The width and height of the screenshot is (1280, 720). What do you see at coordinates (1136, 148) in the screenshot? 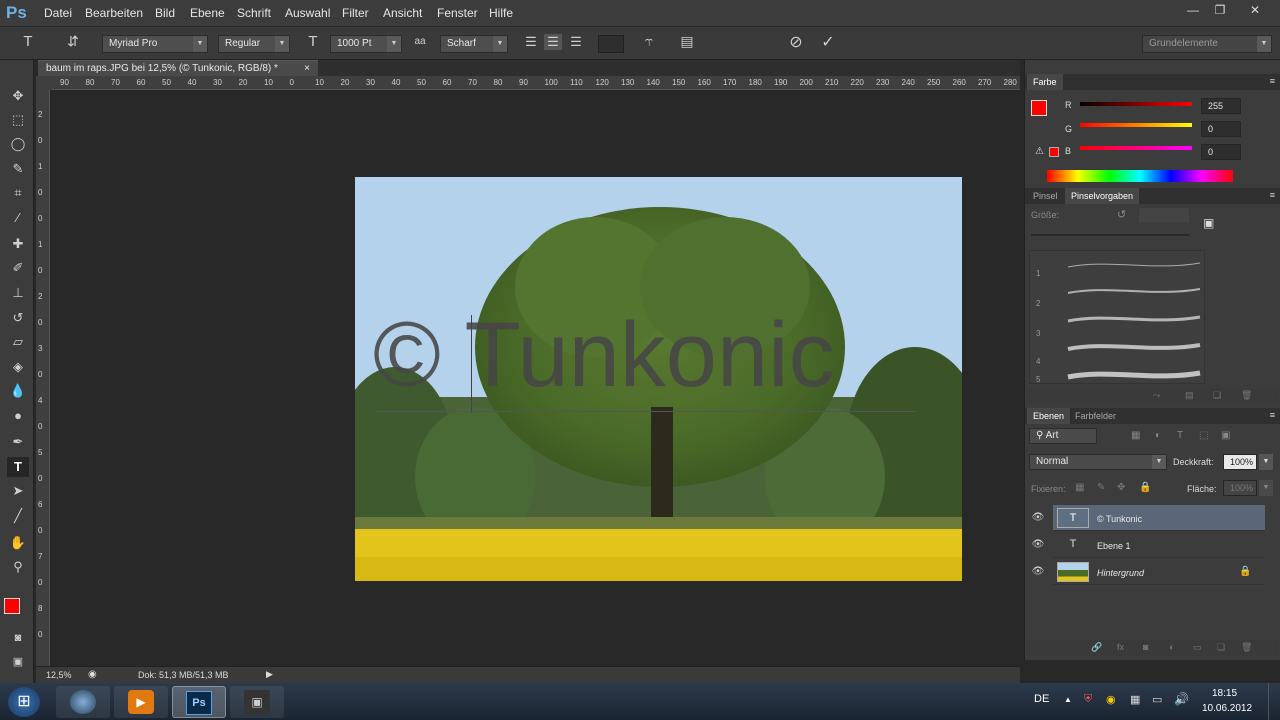
I see `channel-b-slider` at bounding box center [1136, 148].